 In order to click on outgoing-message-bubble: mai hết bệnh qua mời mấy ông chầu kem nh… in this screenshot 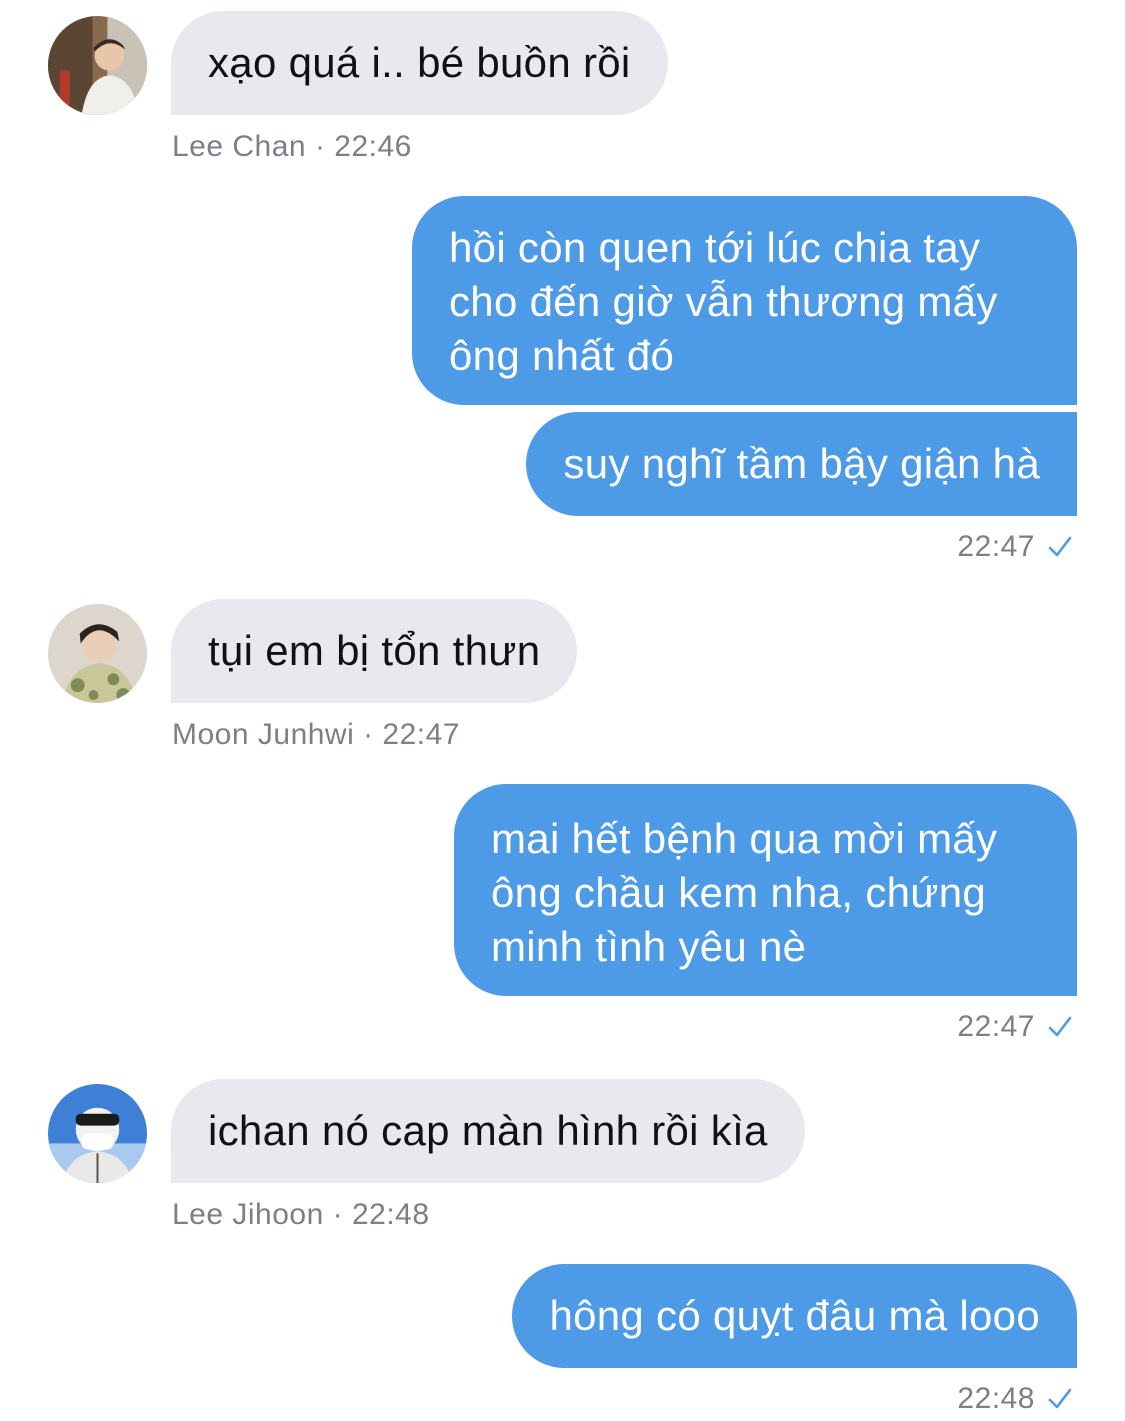, I will do `click(765, 890)`.